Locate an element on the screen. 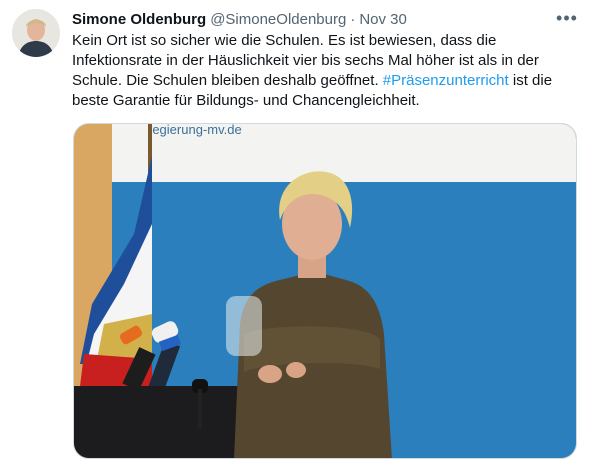 The height and width of the screenshot is (460, 593). tweet-date: Nov 30 is located at coordinates (383, 19).